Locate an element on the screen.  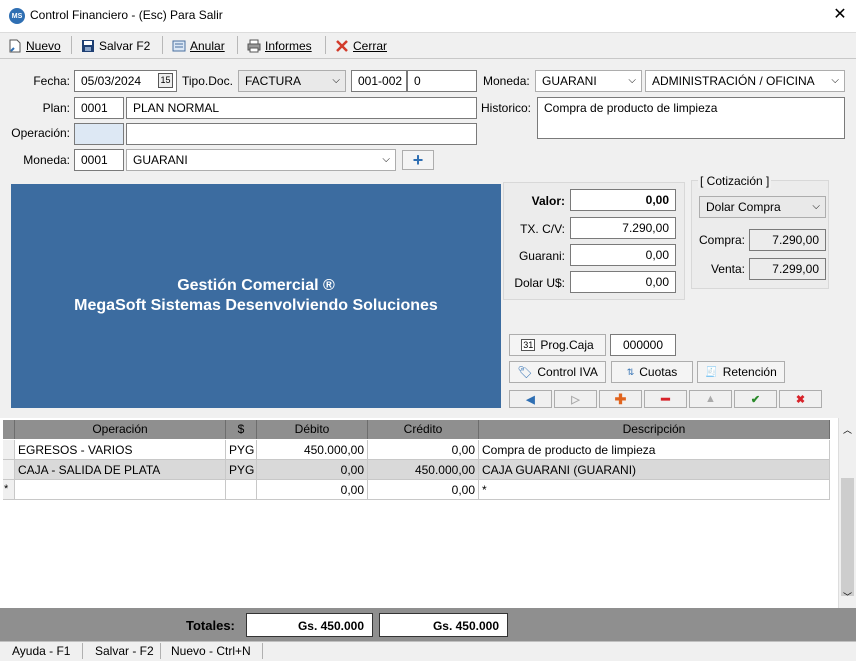
header-debito: Débito is located at coordinates (312, 429).